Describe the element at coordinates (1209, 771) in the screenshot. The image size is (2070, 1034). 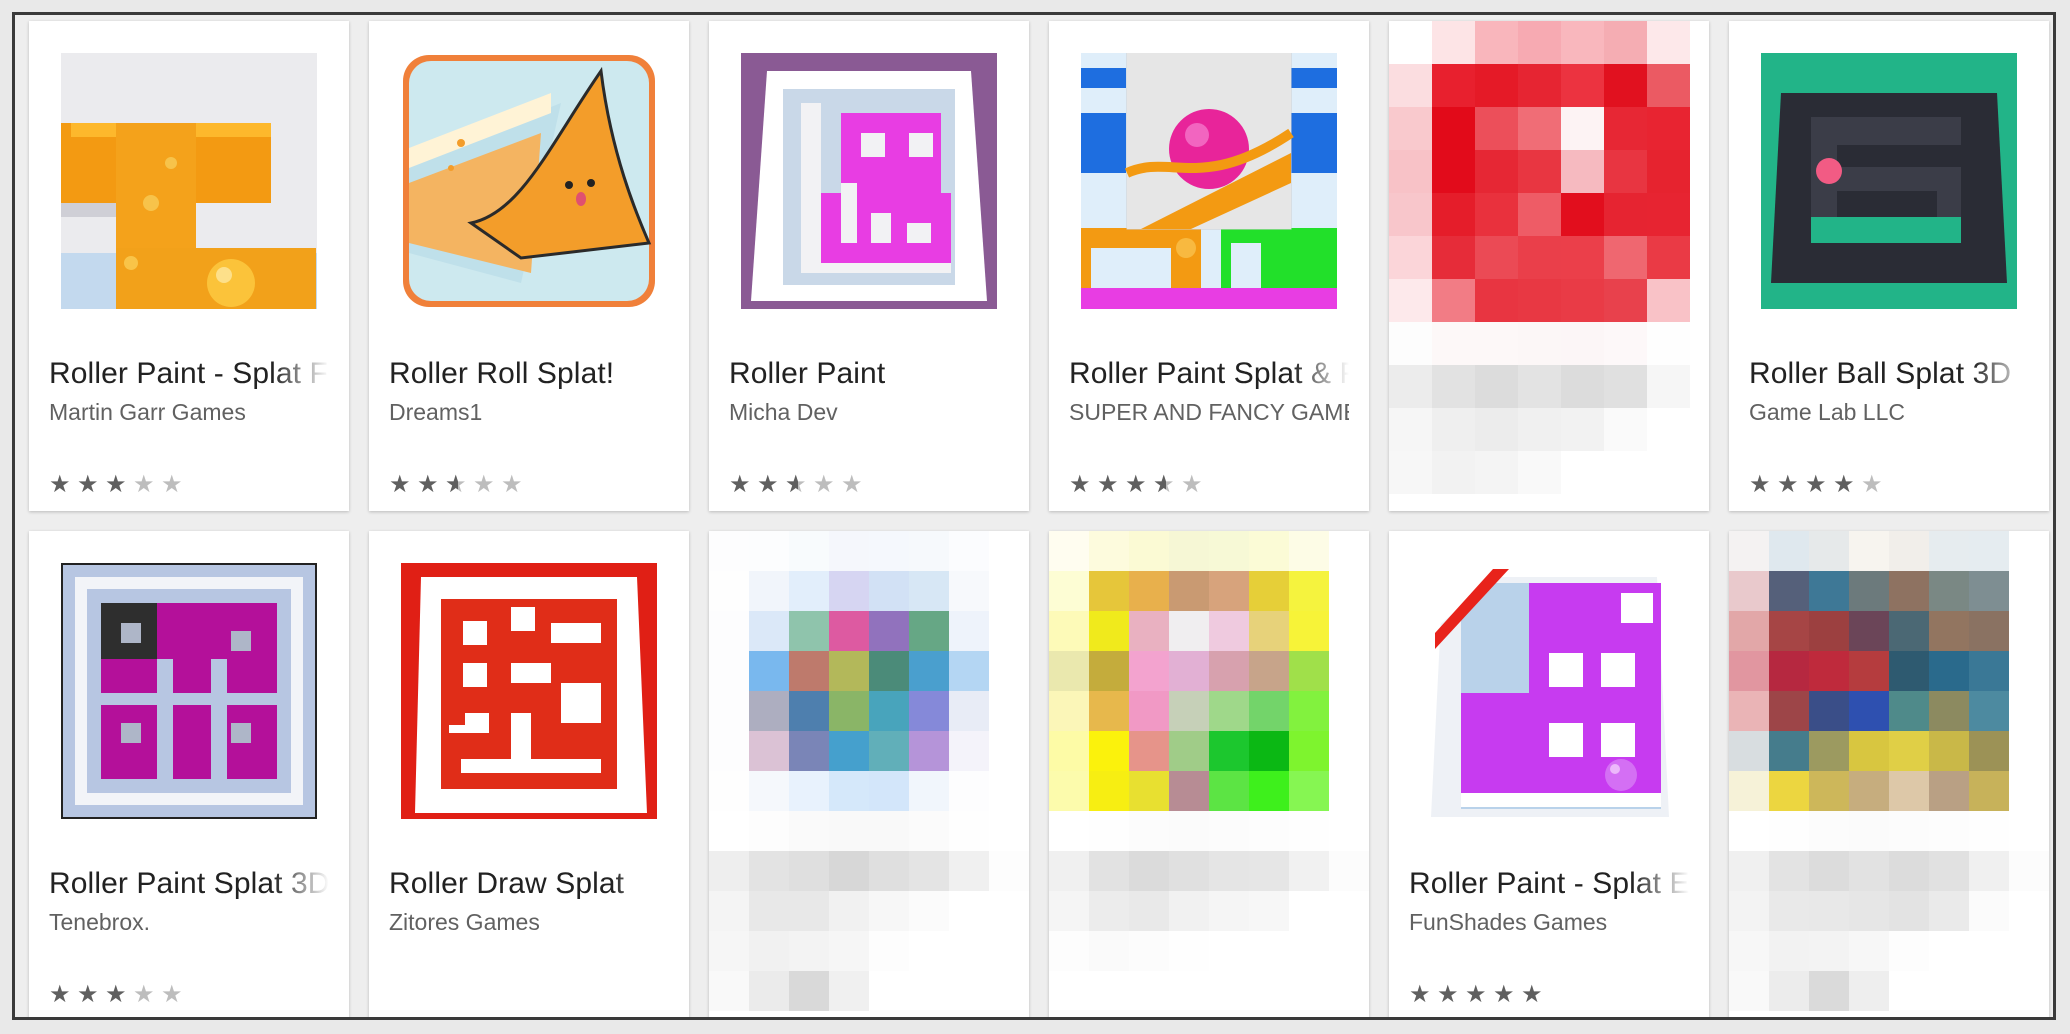
I see `pixelated-yellow-green-icon` at that location.